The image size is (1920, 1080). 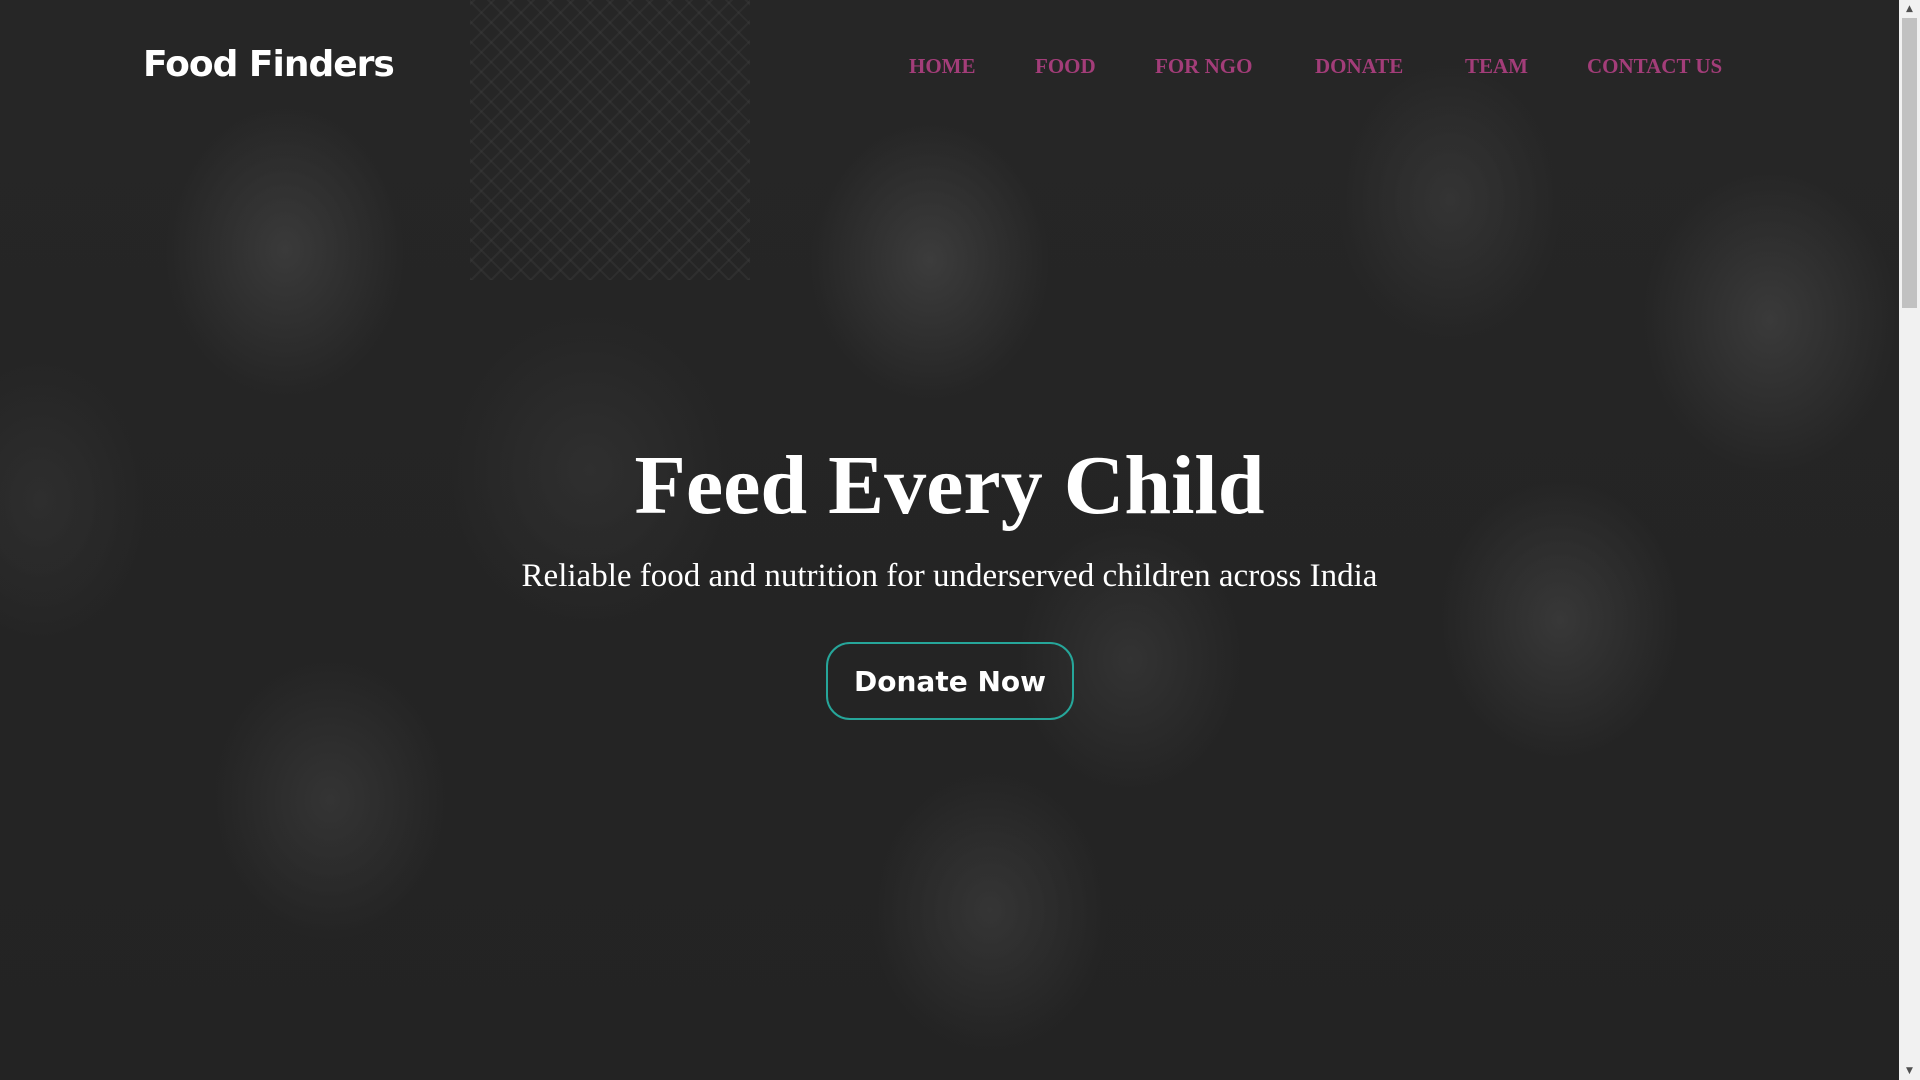 What do you see at coordinates (950, 681) in the screenshot?
I see `donate-now-button: Donate Now` at bounding box center [950, 681].